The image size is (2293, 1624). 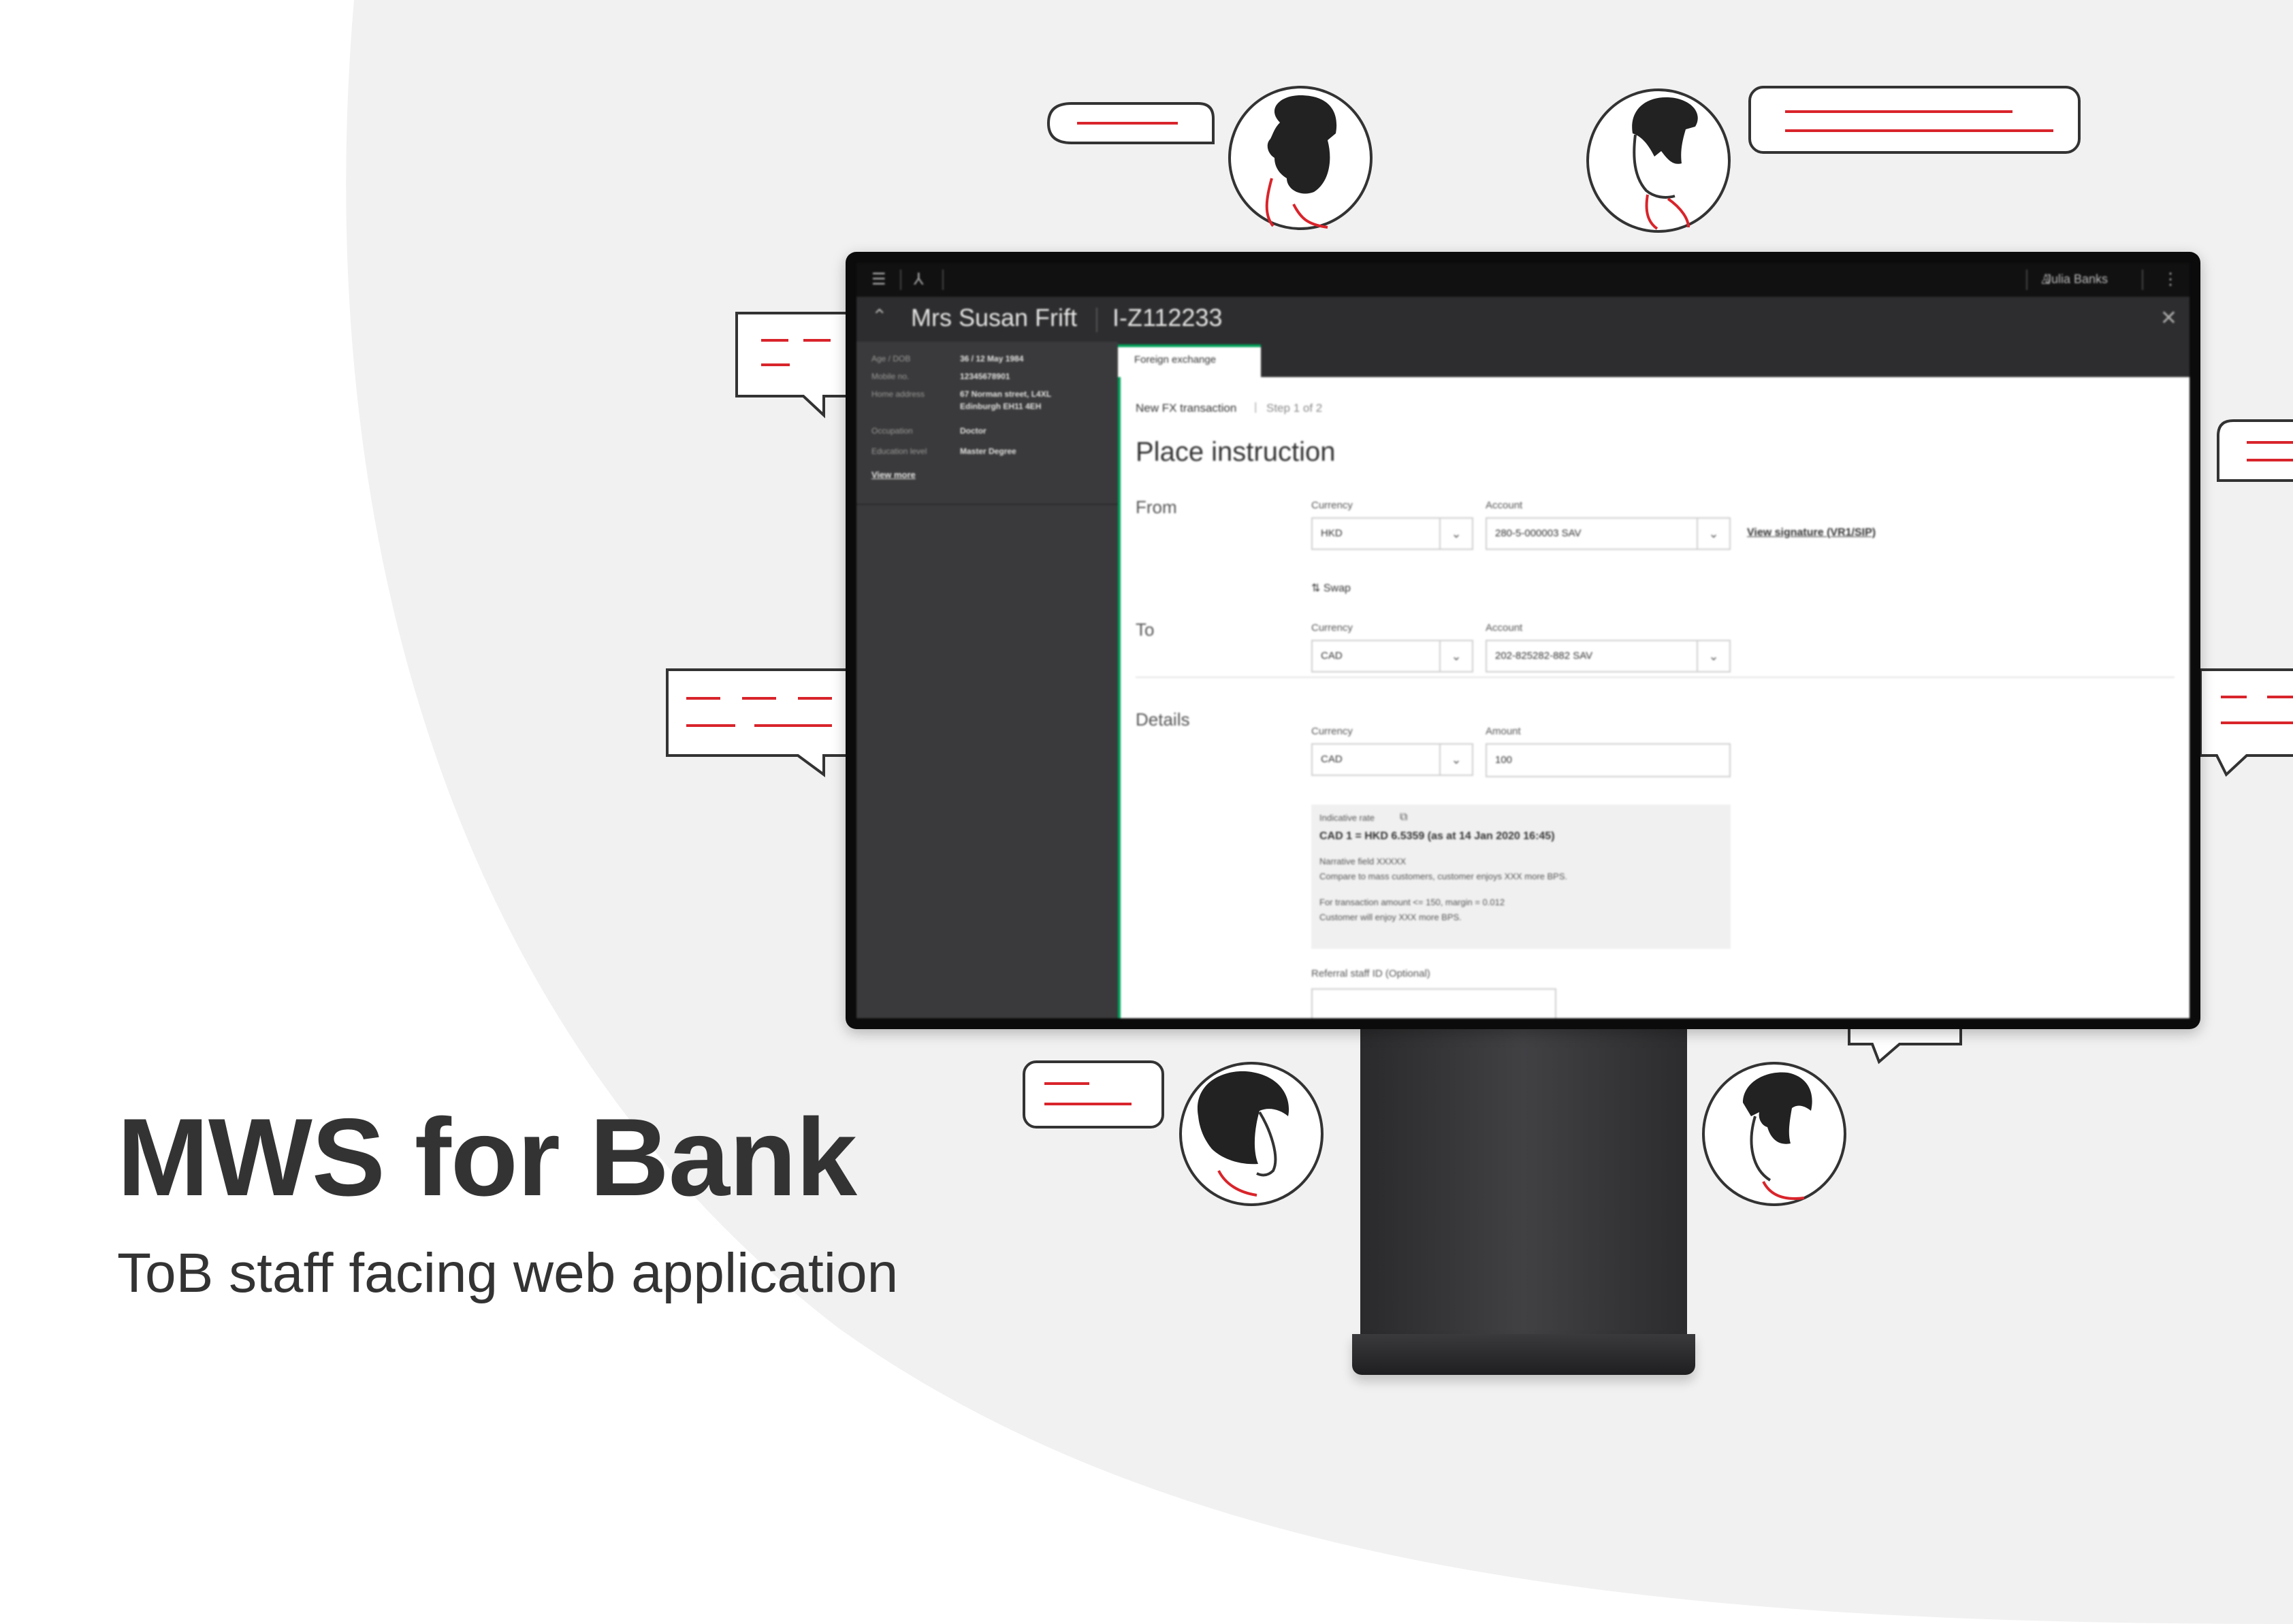 What do you see at coordinates (1392, 656) in the screenshot?
I see `to-currency-select: CAD ⌄` at bounding box center [1392, 656].